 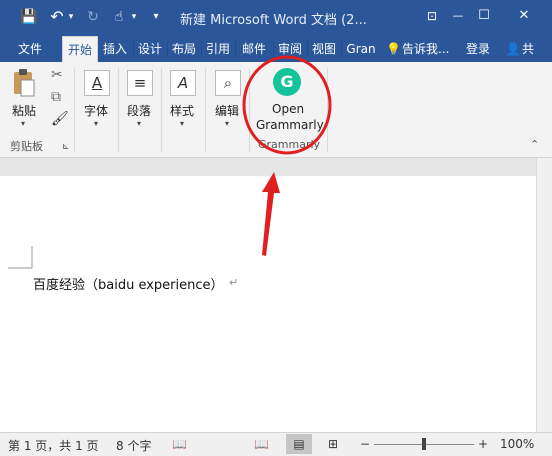 I want to click on word-count: 8 个字, so click(x=133, y=445).